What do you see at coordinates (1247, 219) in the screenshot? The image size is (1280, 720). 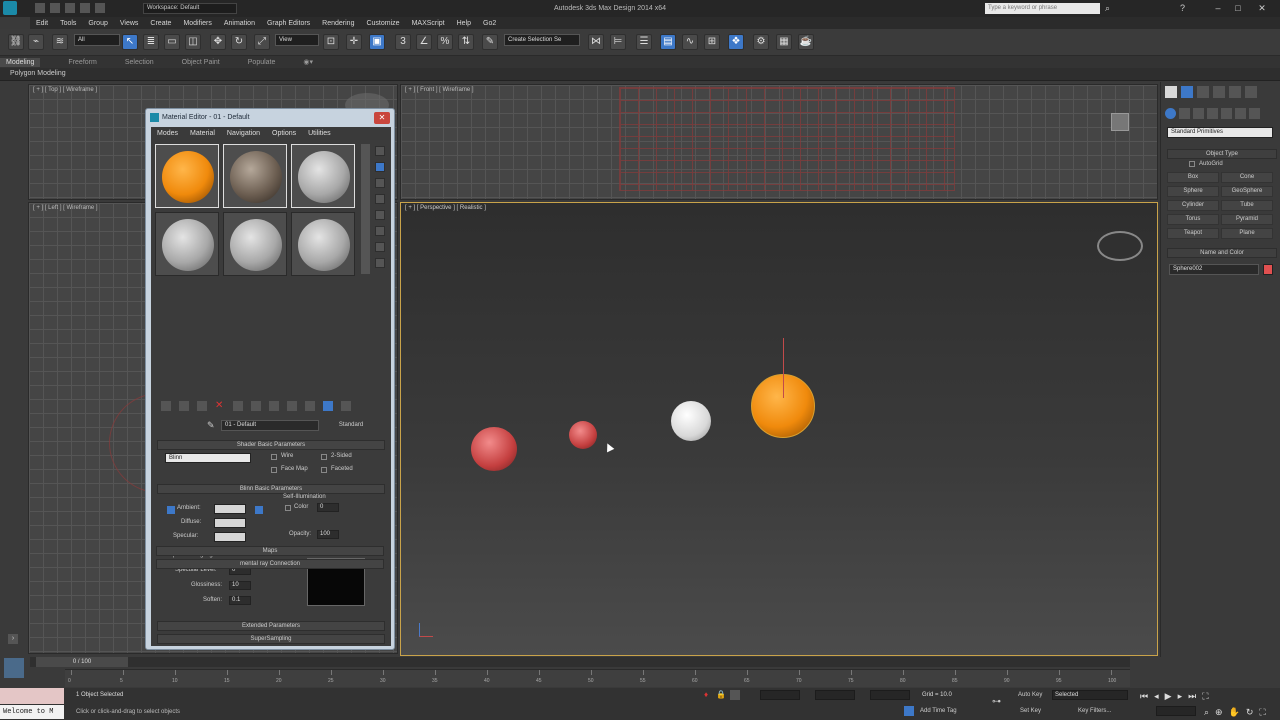 I see `pyramid-button: Pyramid` at bounding box center [1247, 219].